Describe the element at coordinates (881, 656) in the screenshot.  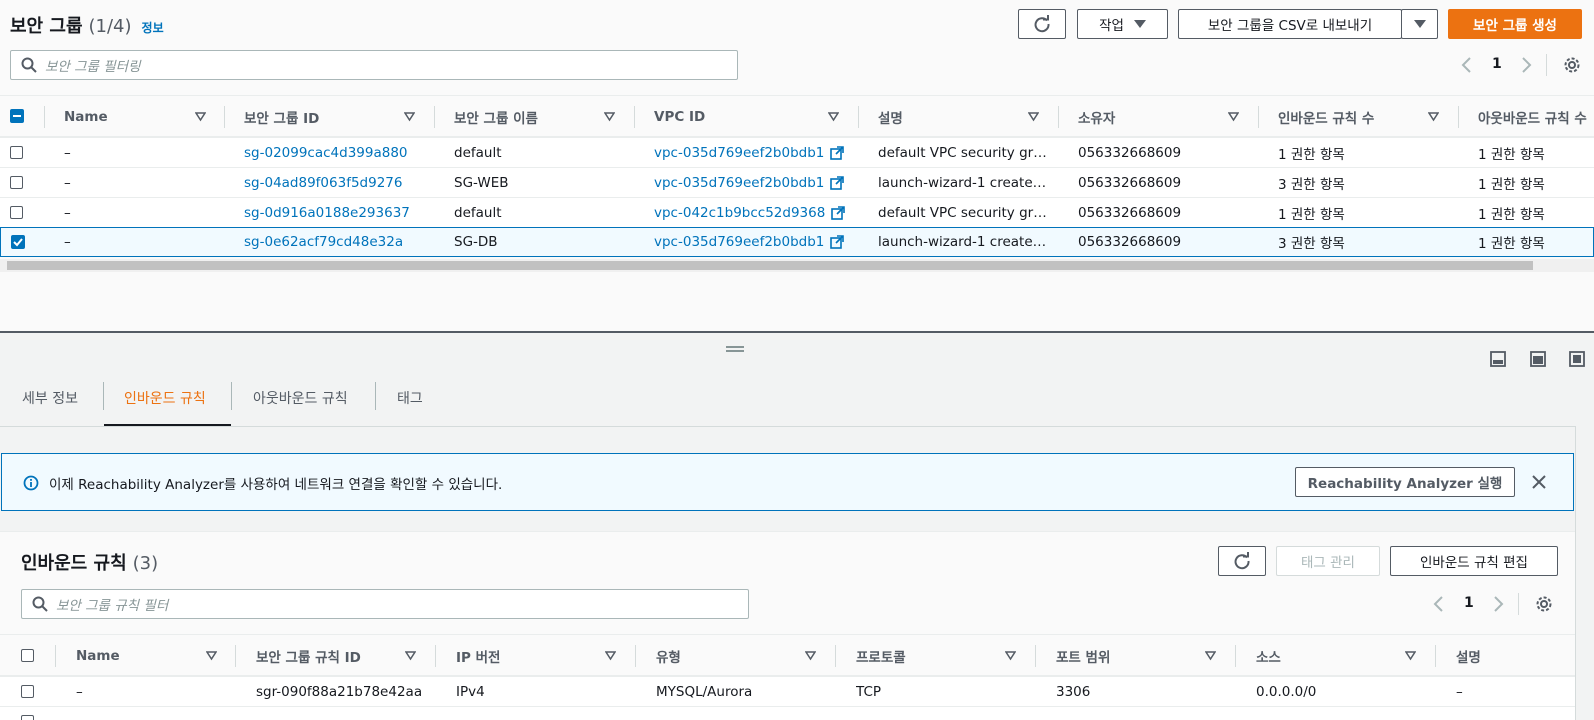
I see `col-header: 프로토콜` at that location.